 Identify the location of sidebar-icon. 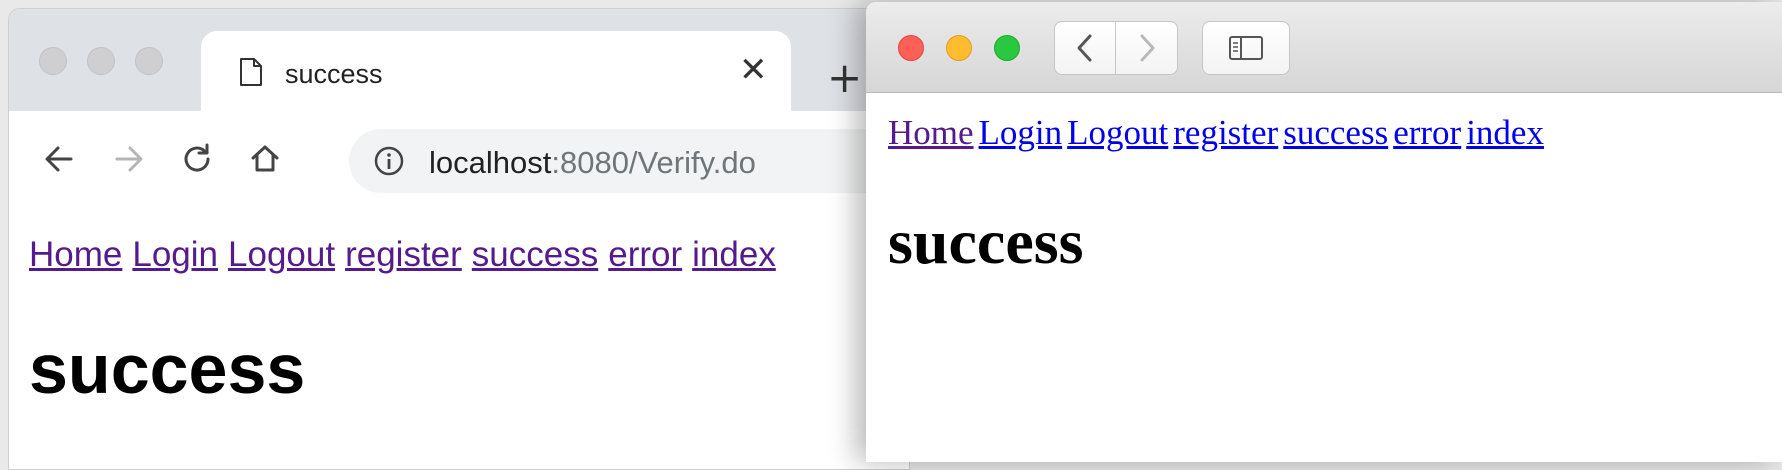
(1246, 48).